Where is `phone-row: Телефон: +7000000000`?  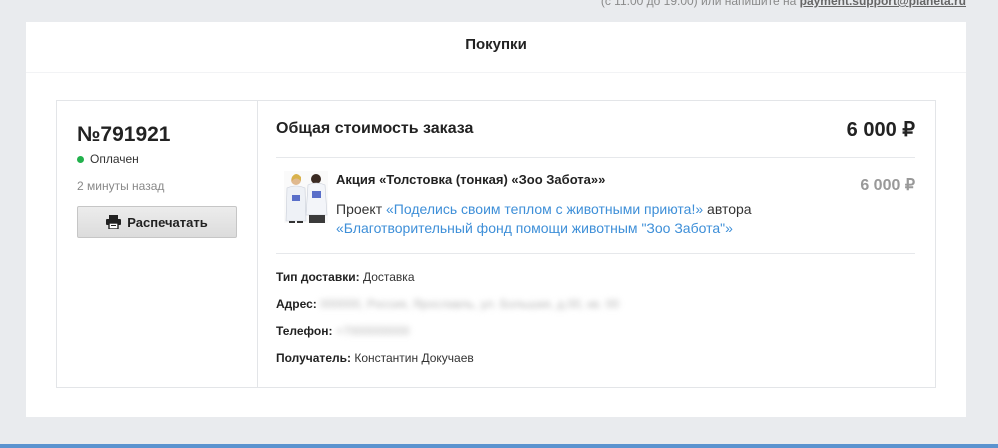
phone-row: Телефон: +7000000000 is located at coordinates (343, 331).